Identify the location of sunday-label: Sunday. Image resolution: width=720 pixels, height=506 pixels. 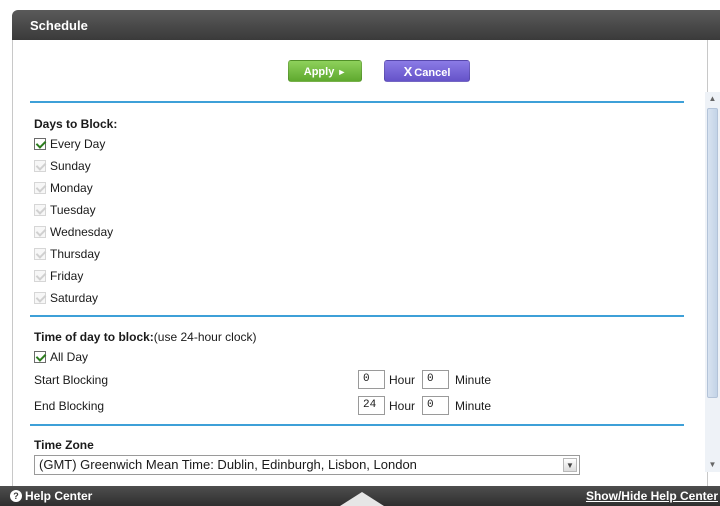
(70, 166).